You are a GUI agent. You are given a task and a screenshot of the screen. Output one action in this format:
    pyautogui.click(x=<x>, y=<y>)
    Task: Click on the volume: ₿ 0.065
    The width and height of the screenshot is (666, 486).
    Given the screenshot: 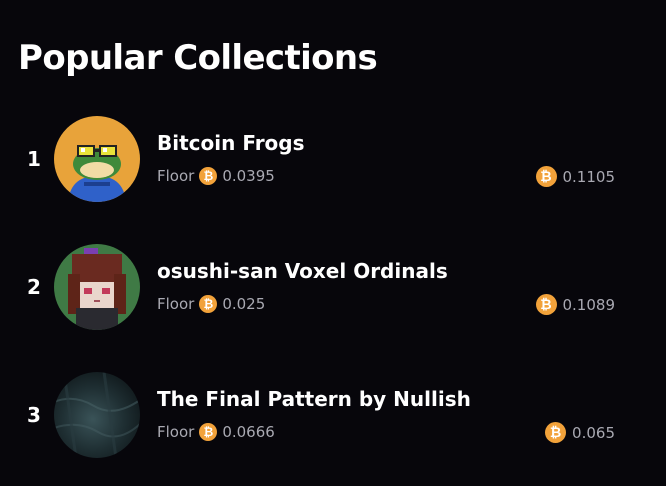 What is the action you would take?
    pyautogui.click(x=580, y=432)
    